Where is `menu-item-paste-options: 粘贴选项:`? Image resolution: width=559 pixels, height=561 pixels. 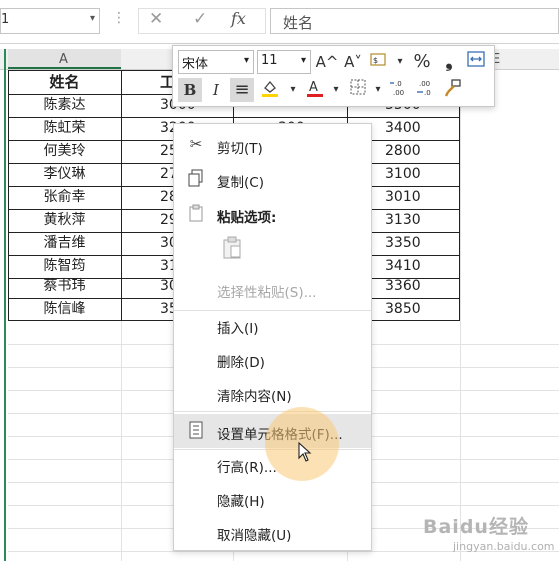
menu-item-paste-options: 粘贴选项: is located at coordinates (272, 214).